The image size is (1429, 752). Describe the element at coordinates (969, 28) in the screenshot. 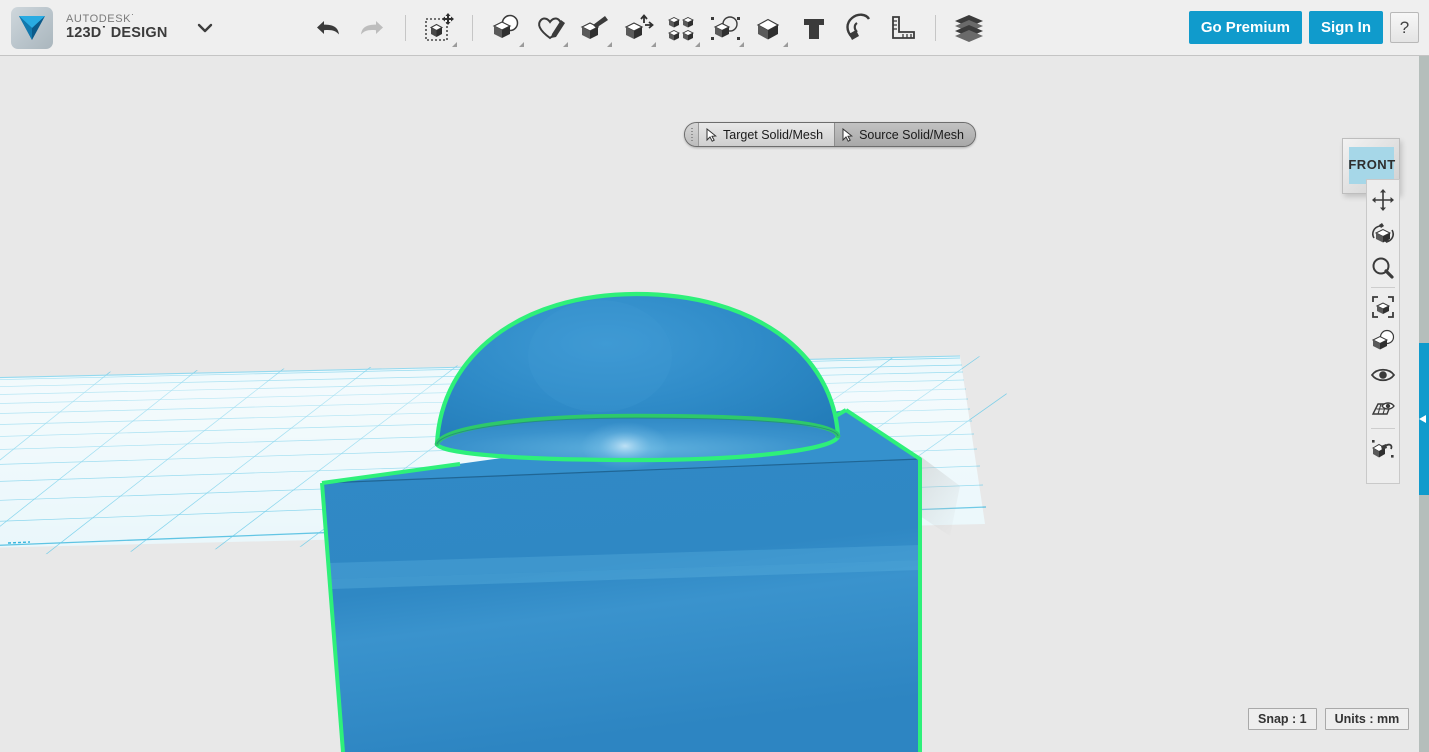

I see `material-tool` at that location.